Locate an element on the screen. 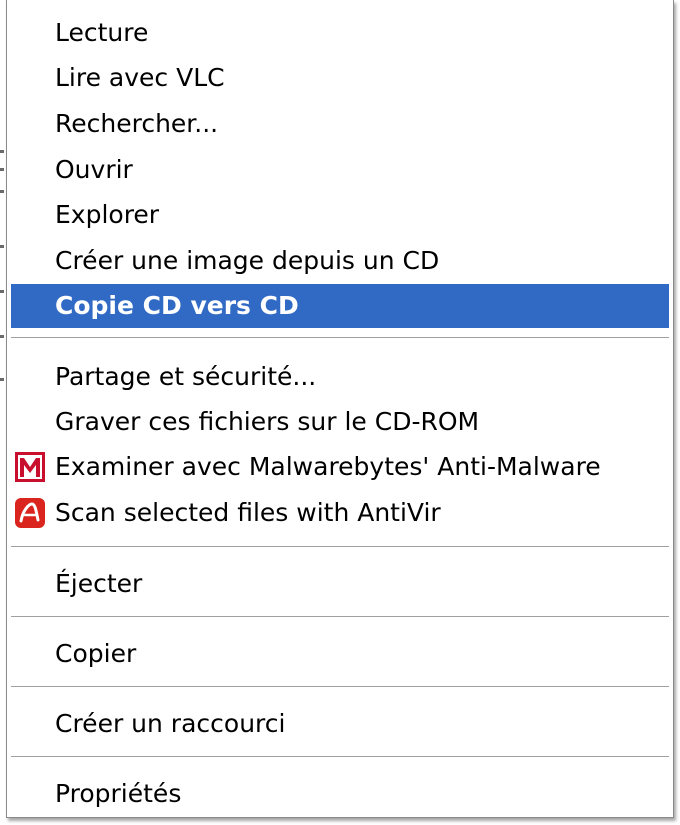  menu-item-lecture: Lecture is located at coordinates (340, 33).